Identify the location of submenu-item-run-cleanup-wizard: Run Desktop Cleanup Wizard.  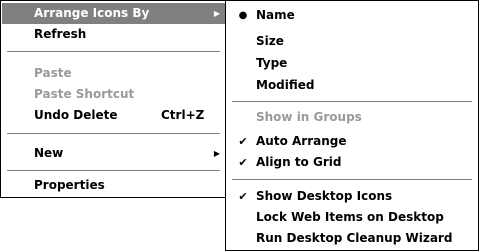
(352, 238).